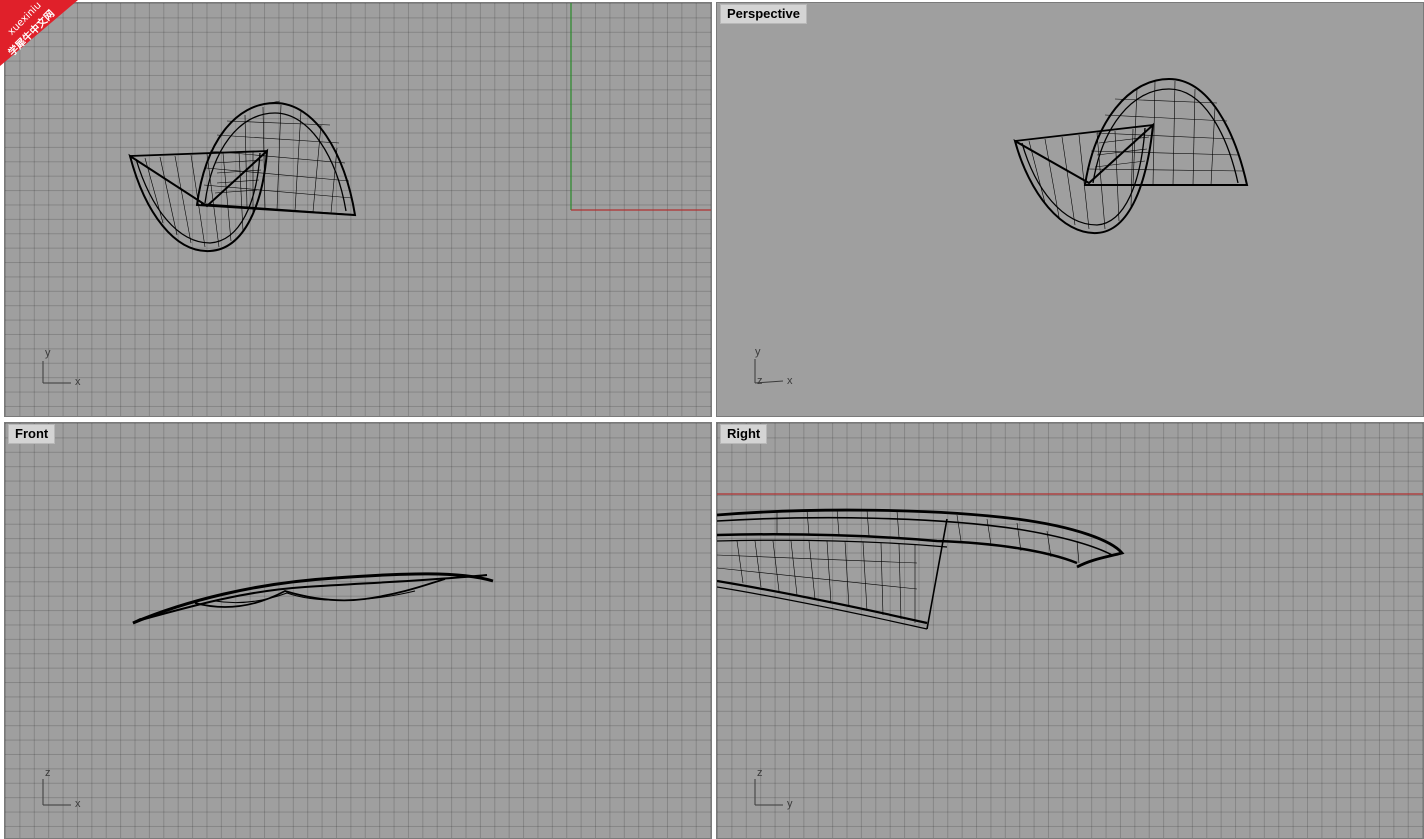 This screenshot has height=839, width=1424. I want to click on axis-icon-perspective: x y z, so click(773, 366).